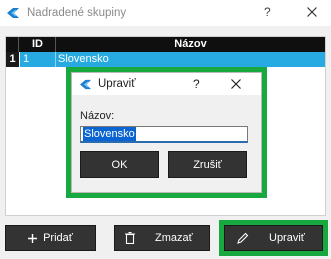 The image size is (331, 259). I want to click on dialog-app-icon, so click(85, 84).